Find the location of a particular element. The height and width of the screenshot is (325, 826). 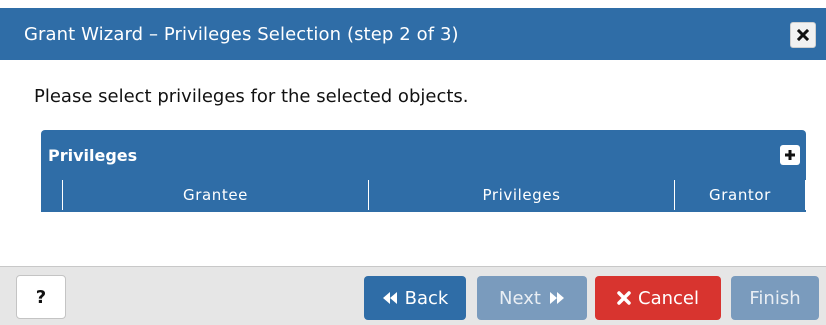

column-select is located at coordinates (51, 195).